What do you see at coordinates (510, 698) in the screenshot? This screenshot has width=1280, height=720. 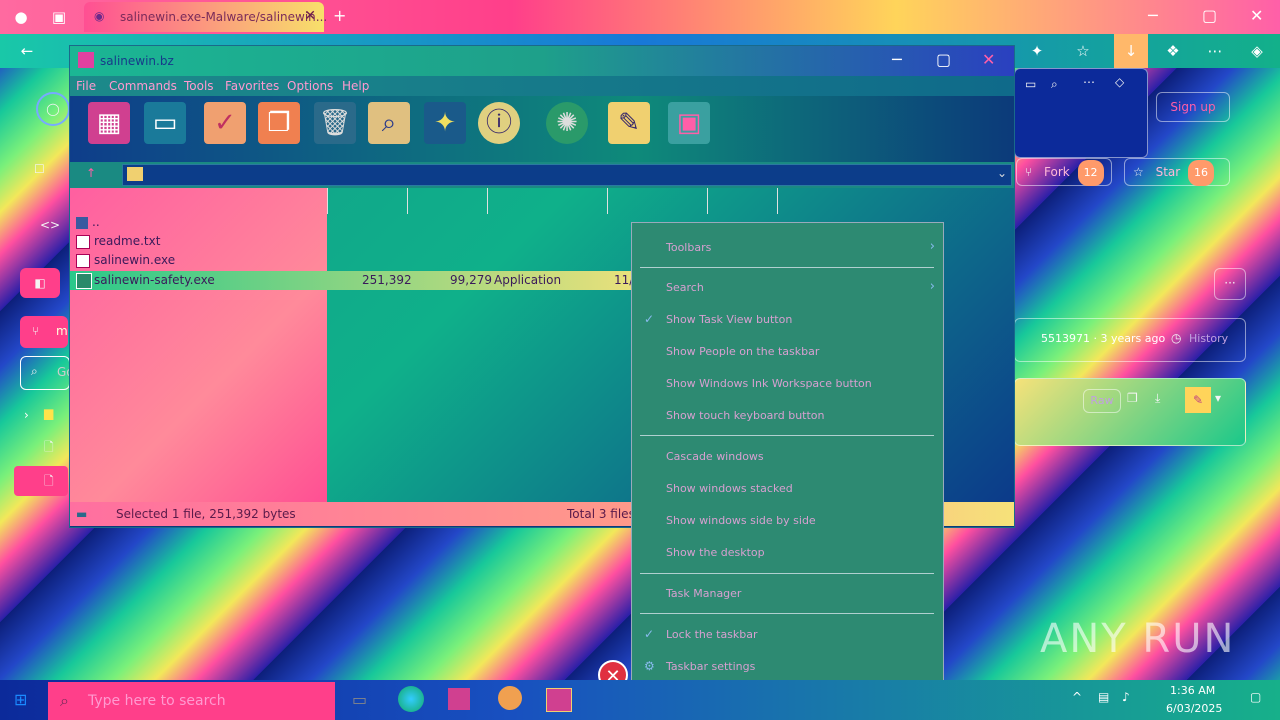 I see `firefox-icon` at bounding box center [510, 698].